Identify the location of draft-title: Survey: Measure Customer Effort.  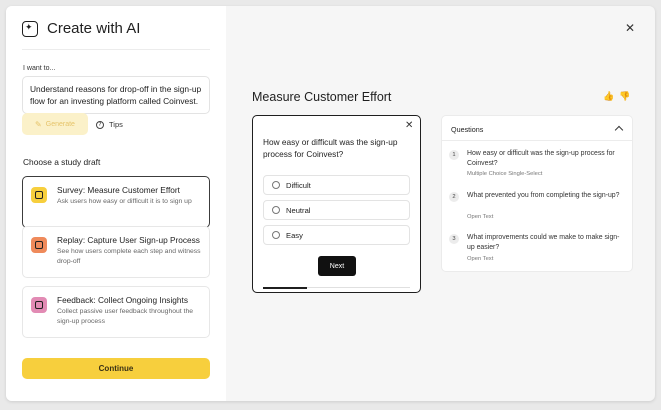
(118, 190).